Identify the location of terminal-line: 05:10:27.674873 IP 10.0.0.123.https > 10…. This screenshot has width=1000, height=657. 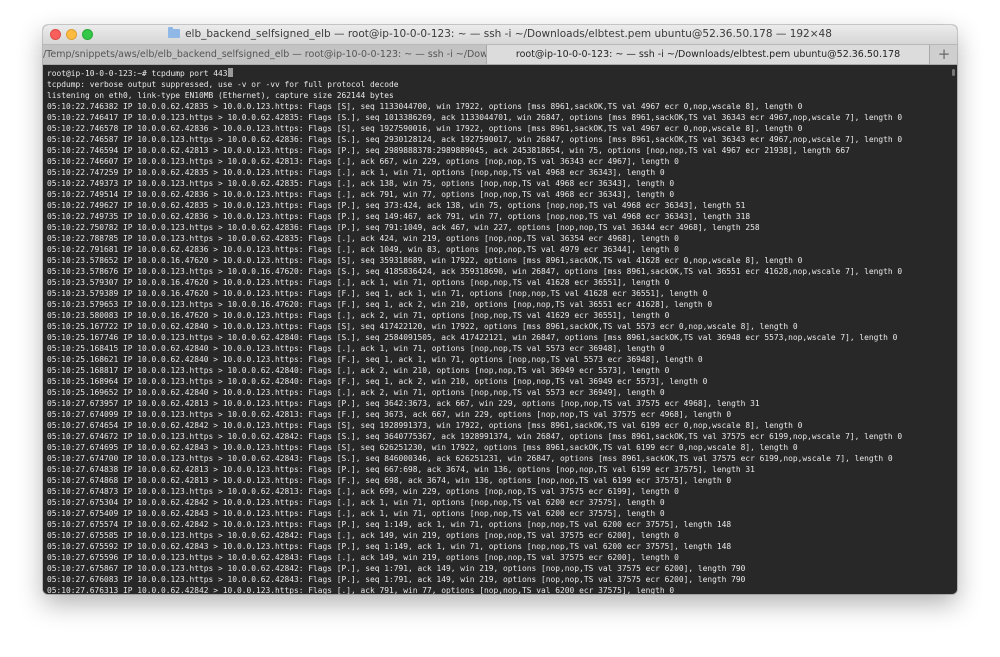
(363, 491).